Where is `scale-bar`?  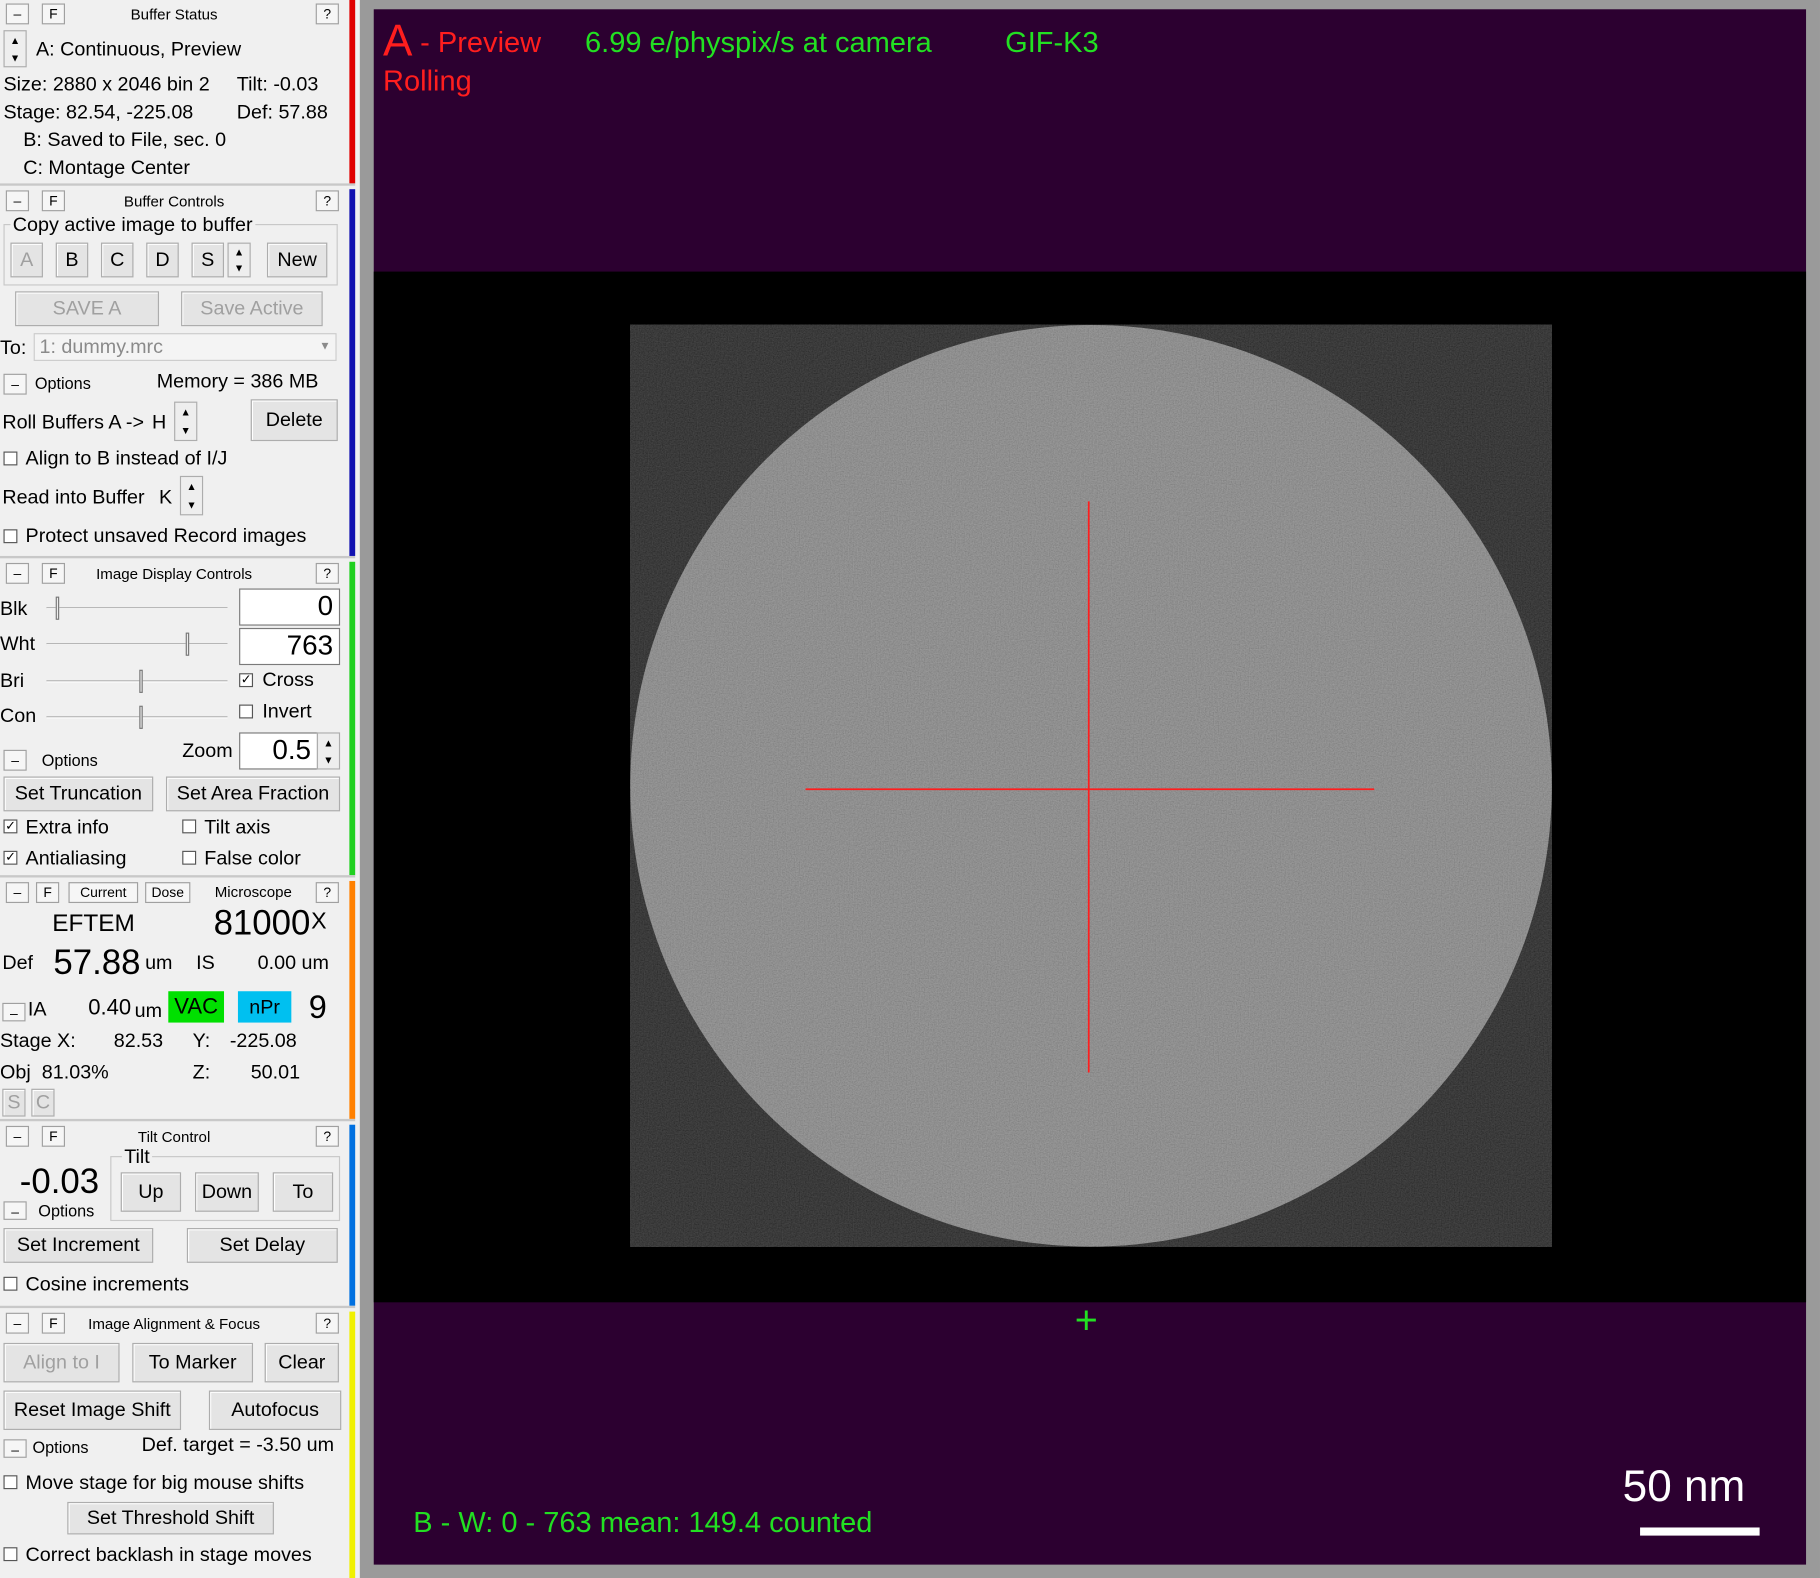 scale-bar is located at coordinates (1700, 1531).